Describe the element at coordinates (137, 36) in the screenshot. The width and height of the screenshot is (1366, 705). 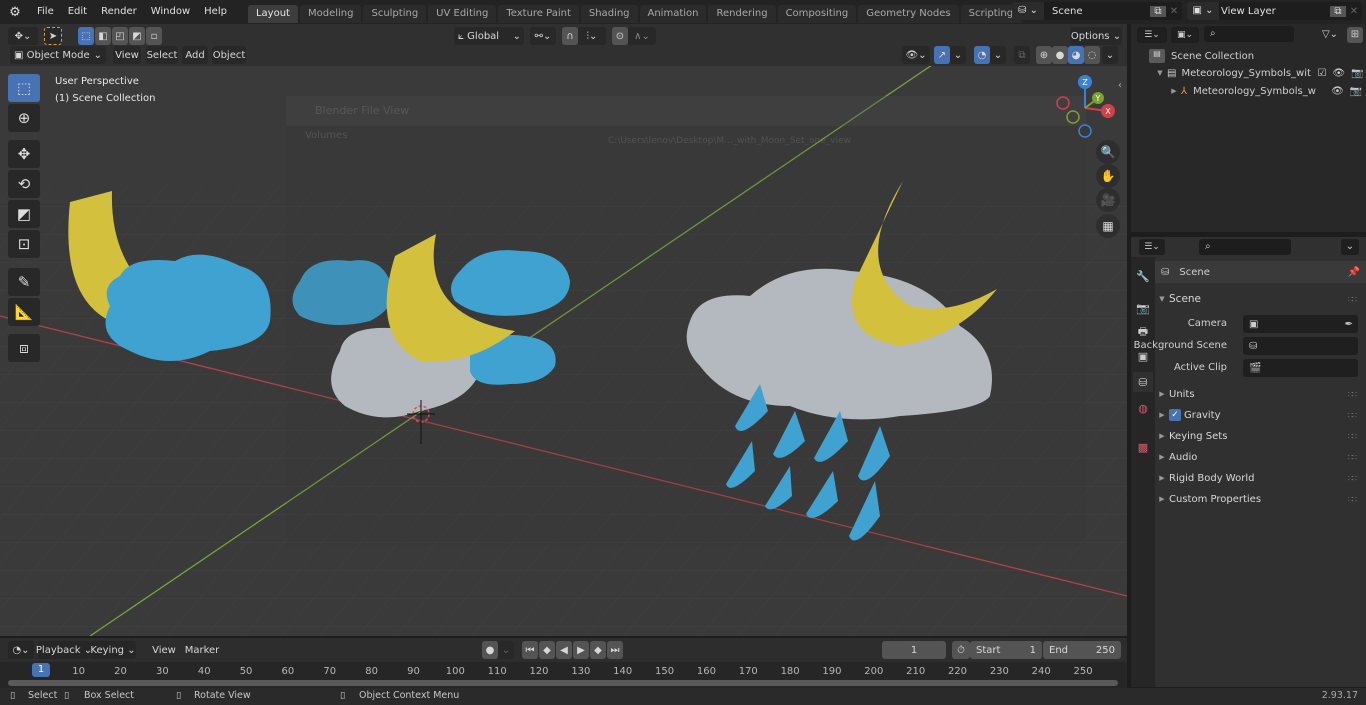
I see `select-invert-mode: ◩` at that location.